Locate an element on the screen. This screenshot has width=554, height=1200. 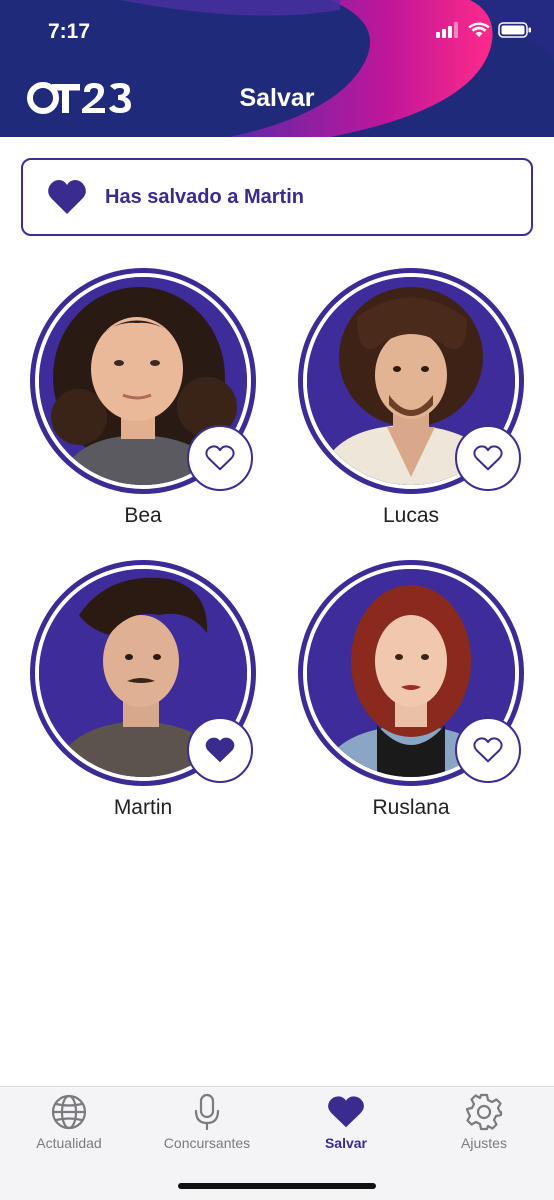
tab-label: Ajustes is located at coordinates (484, 1143).